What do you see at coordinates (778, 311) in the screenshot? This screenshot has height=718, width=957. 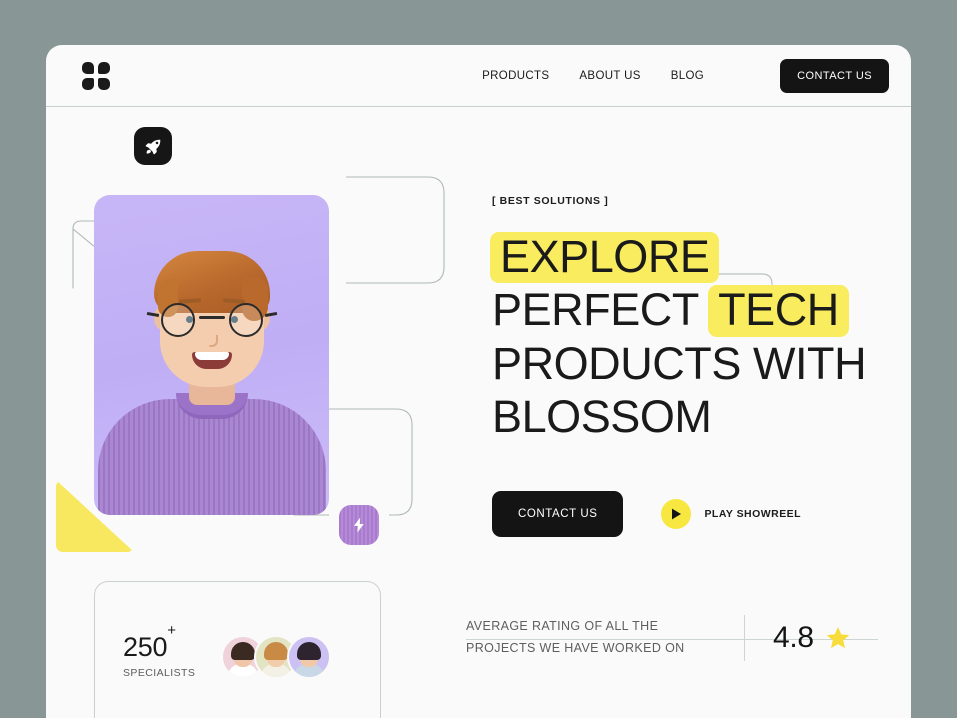 I see `headline-mark-tech: TECH` at bounding box center [778, 311].